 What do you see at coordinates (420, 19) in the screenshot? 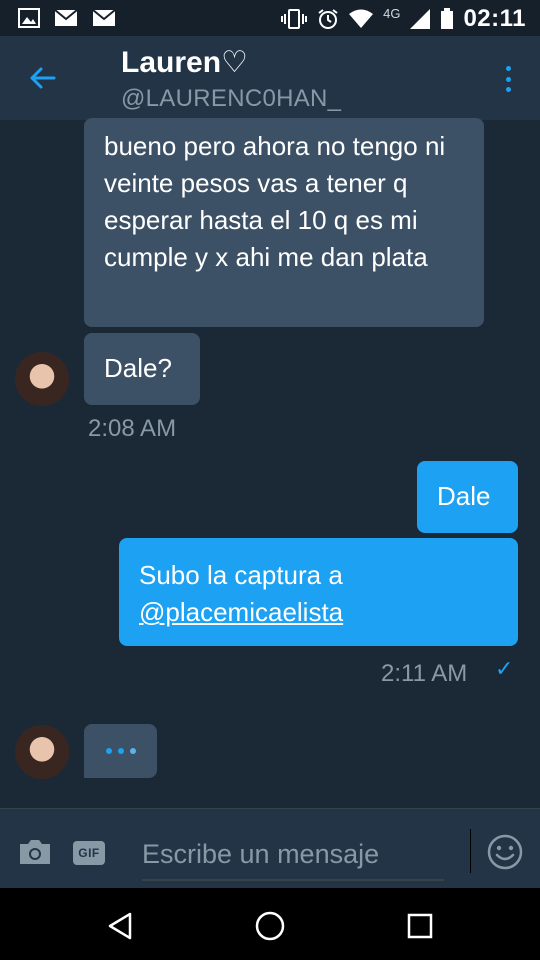
I see `signal-icon` at bounding box center [420, 19].